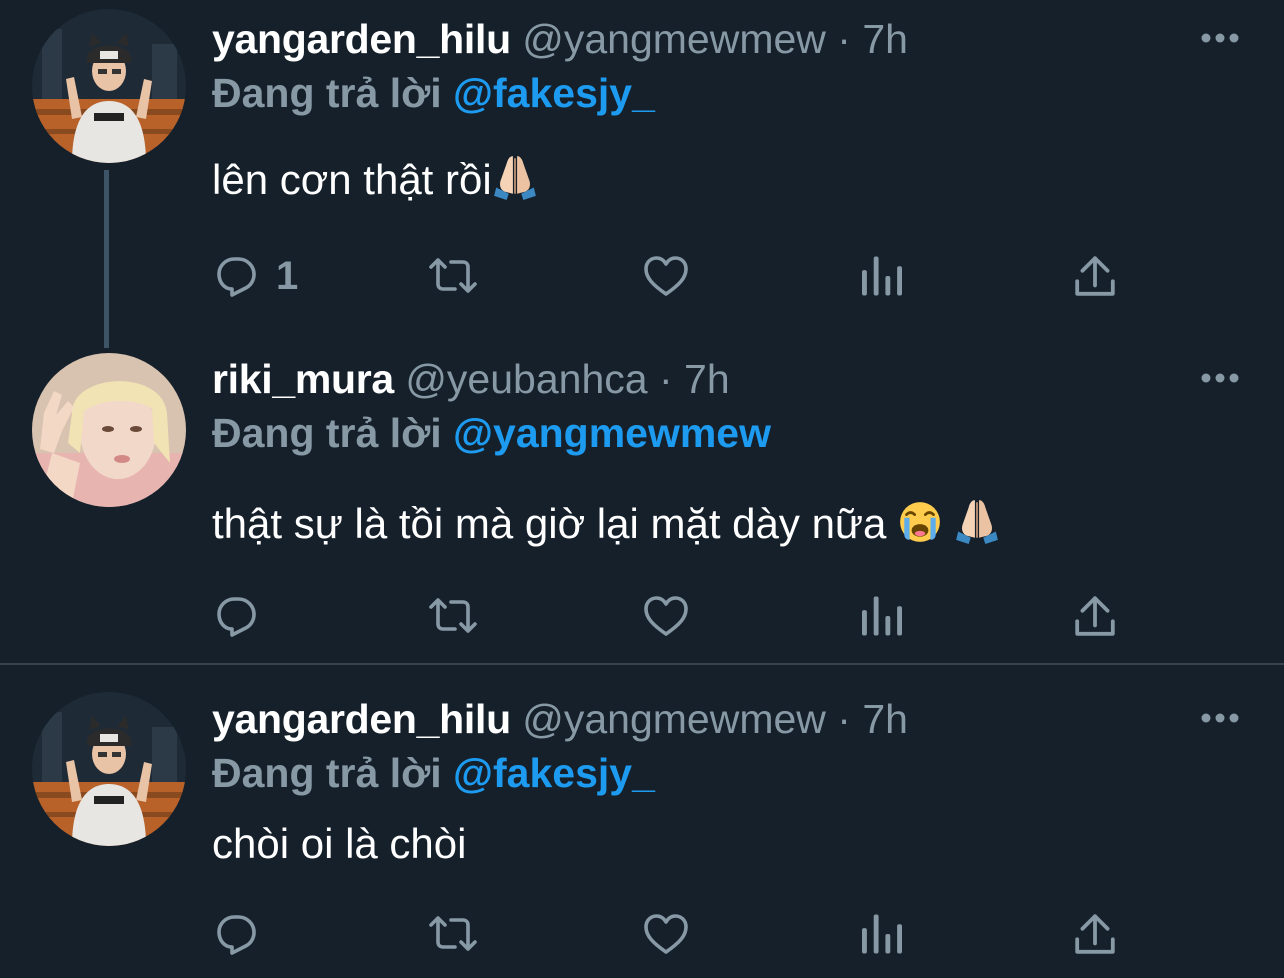 The height and width of the screenshot is (978, 1284). I want to click on user-handle: @yeubanhca, so click(526, 379).